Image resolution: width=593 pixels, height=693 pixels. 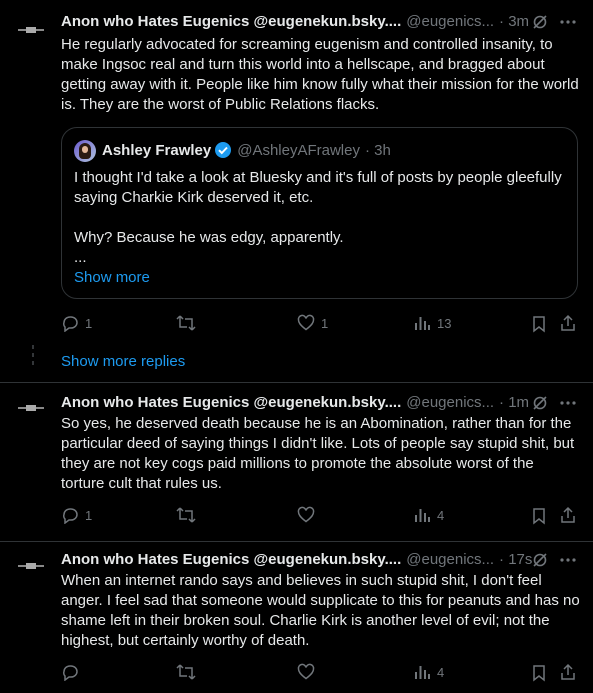 I want to click on post-time: · 3m, so click(x=514, y=21).